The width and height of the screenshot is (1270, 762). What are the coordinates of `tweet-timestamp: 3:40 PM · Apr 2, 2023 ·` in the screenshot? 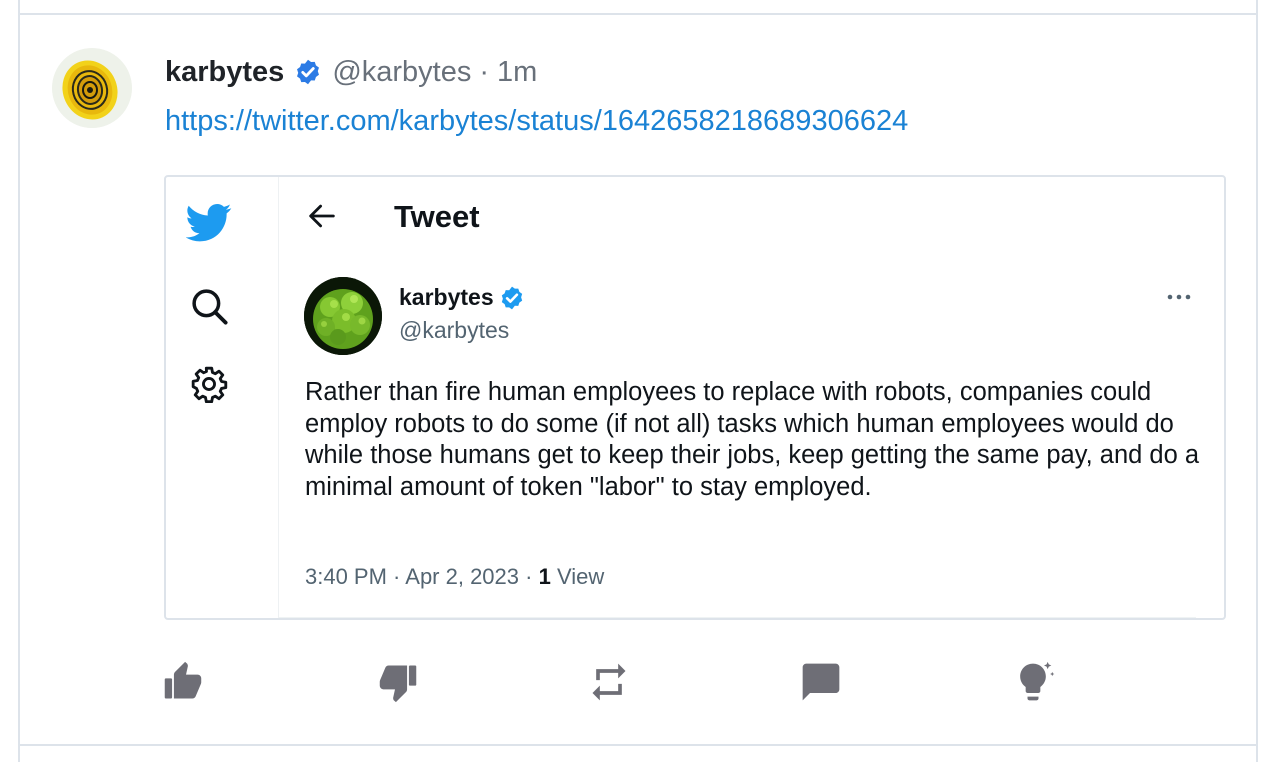 It's located at (422, 576).